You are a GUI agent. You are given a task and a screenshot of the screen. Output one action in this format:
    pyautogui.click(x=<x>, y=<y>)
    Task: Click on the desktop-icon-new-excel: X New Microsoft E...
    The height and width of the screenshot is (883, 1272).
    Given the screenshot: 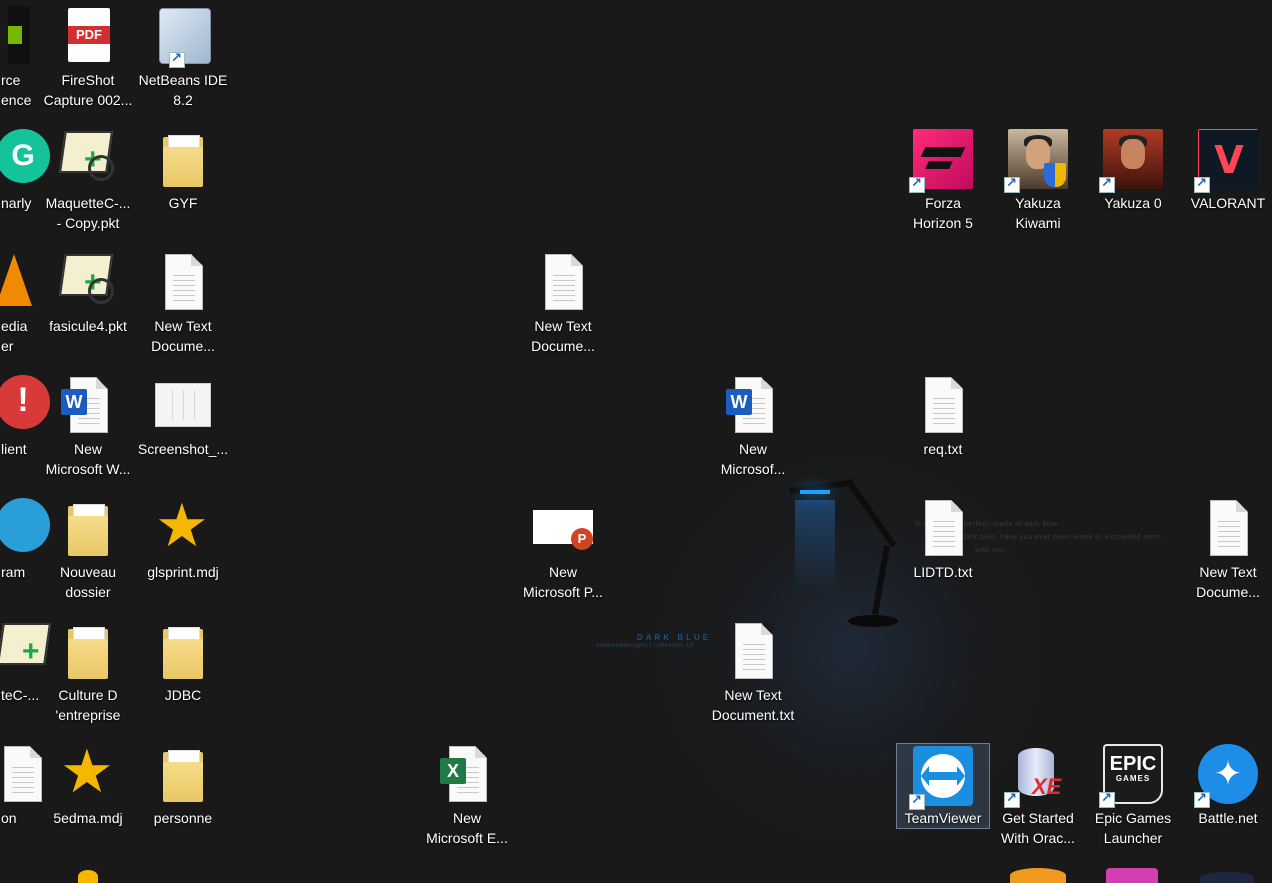 What is the action you would take?
    pyautogui.click(x=467, y=797)
    